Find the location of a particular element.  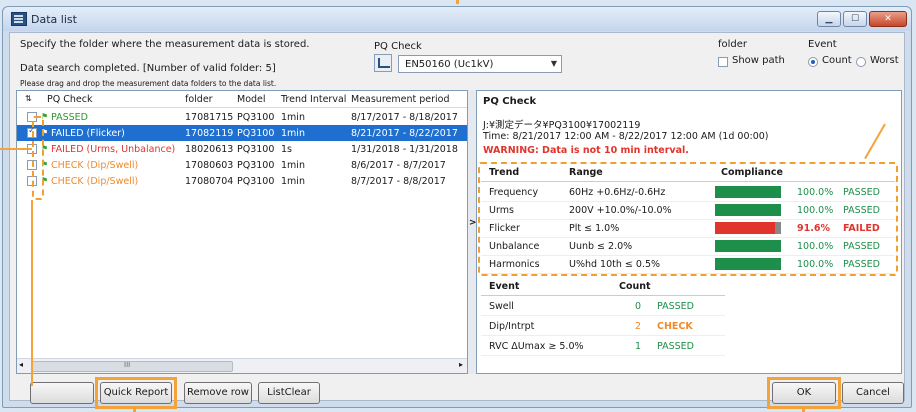

event-count-label: Count is located at coordinates (837, 60).